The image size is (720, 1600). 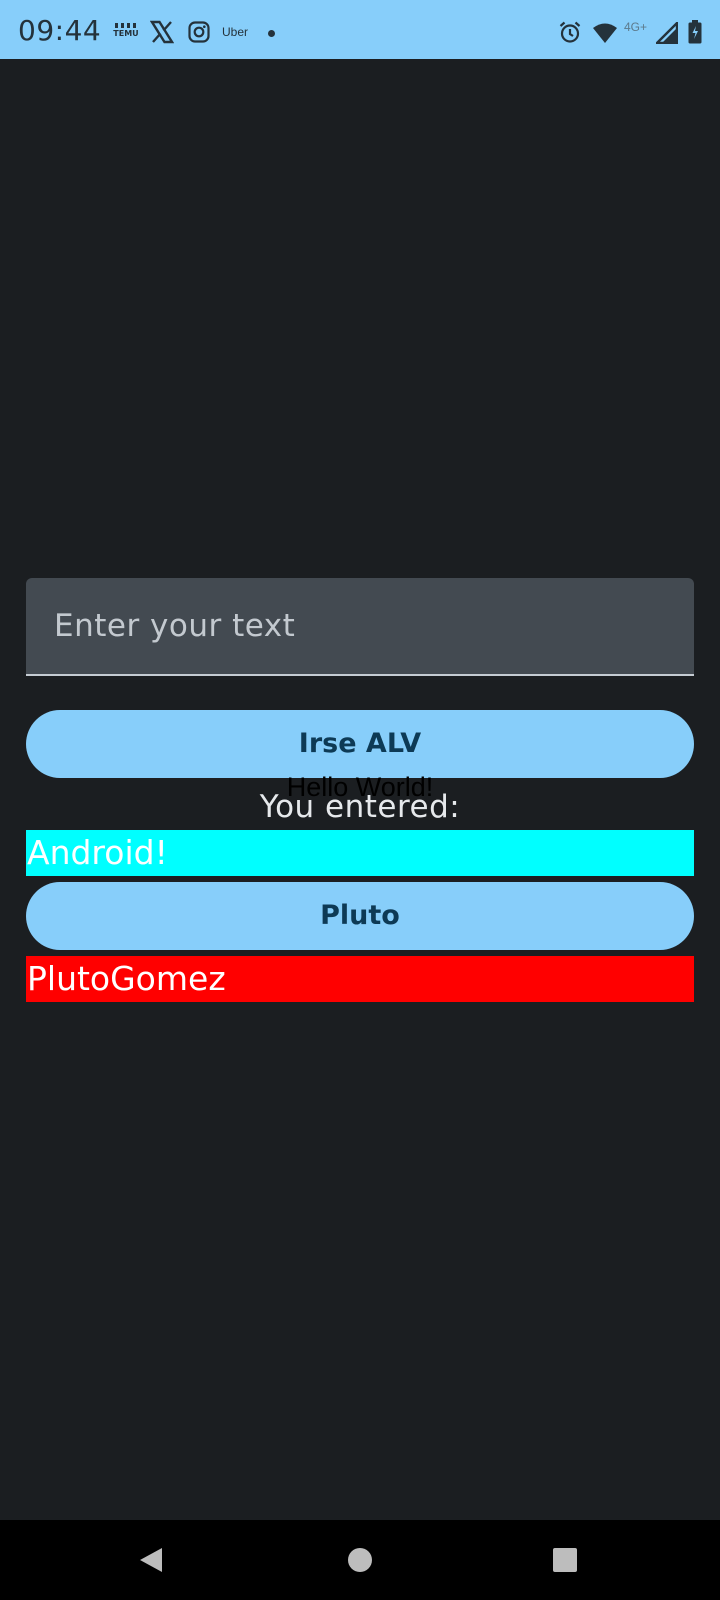 I want to click on recents-icon, so click(x=565, y=1560).